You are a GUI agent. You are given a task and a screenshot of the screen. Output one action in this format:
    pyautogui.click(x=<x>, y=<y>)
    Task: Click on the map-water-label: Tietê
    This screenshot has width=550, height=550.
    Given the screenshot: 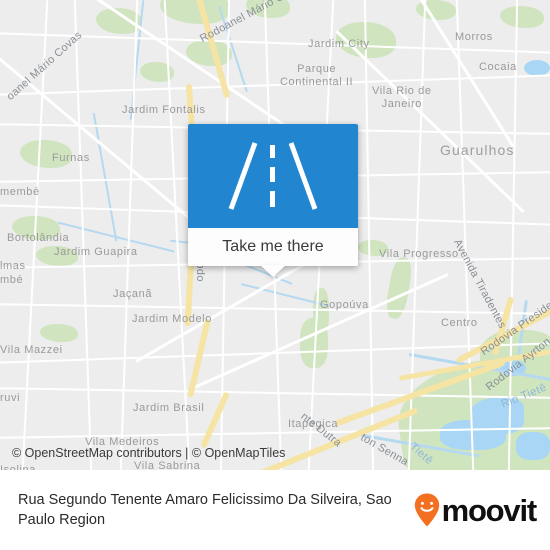 What is the action you would take?
    pyautogui.click(x=421, y=454)
    